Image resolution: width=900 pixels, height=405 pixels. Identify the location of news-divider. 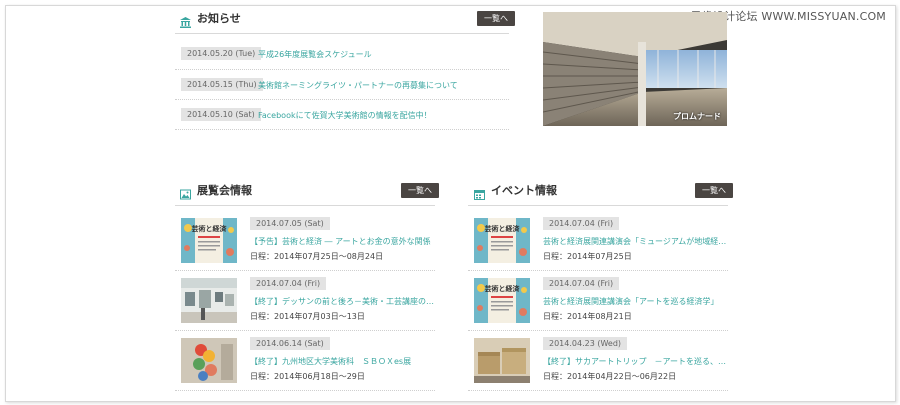
(342, 33).